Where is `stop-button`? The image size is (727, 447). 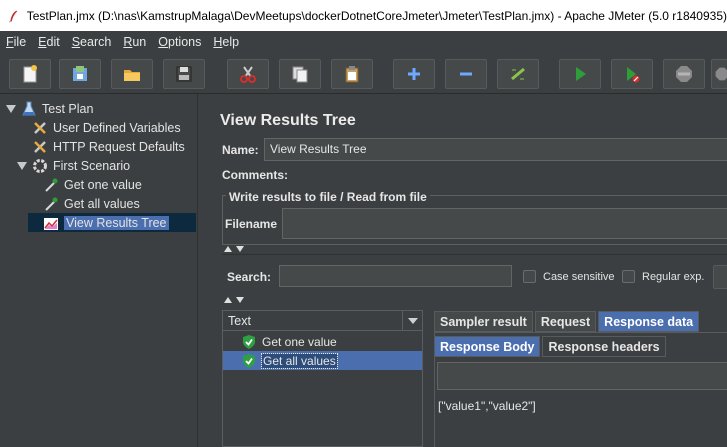 stop-button is located at coordinates (684, 74).